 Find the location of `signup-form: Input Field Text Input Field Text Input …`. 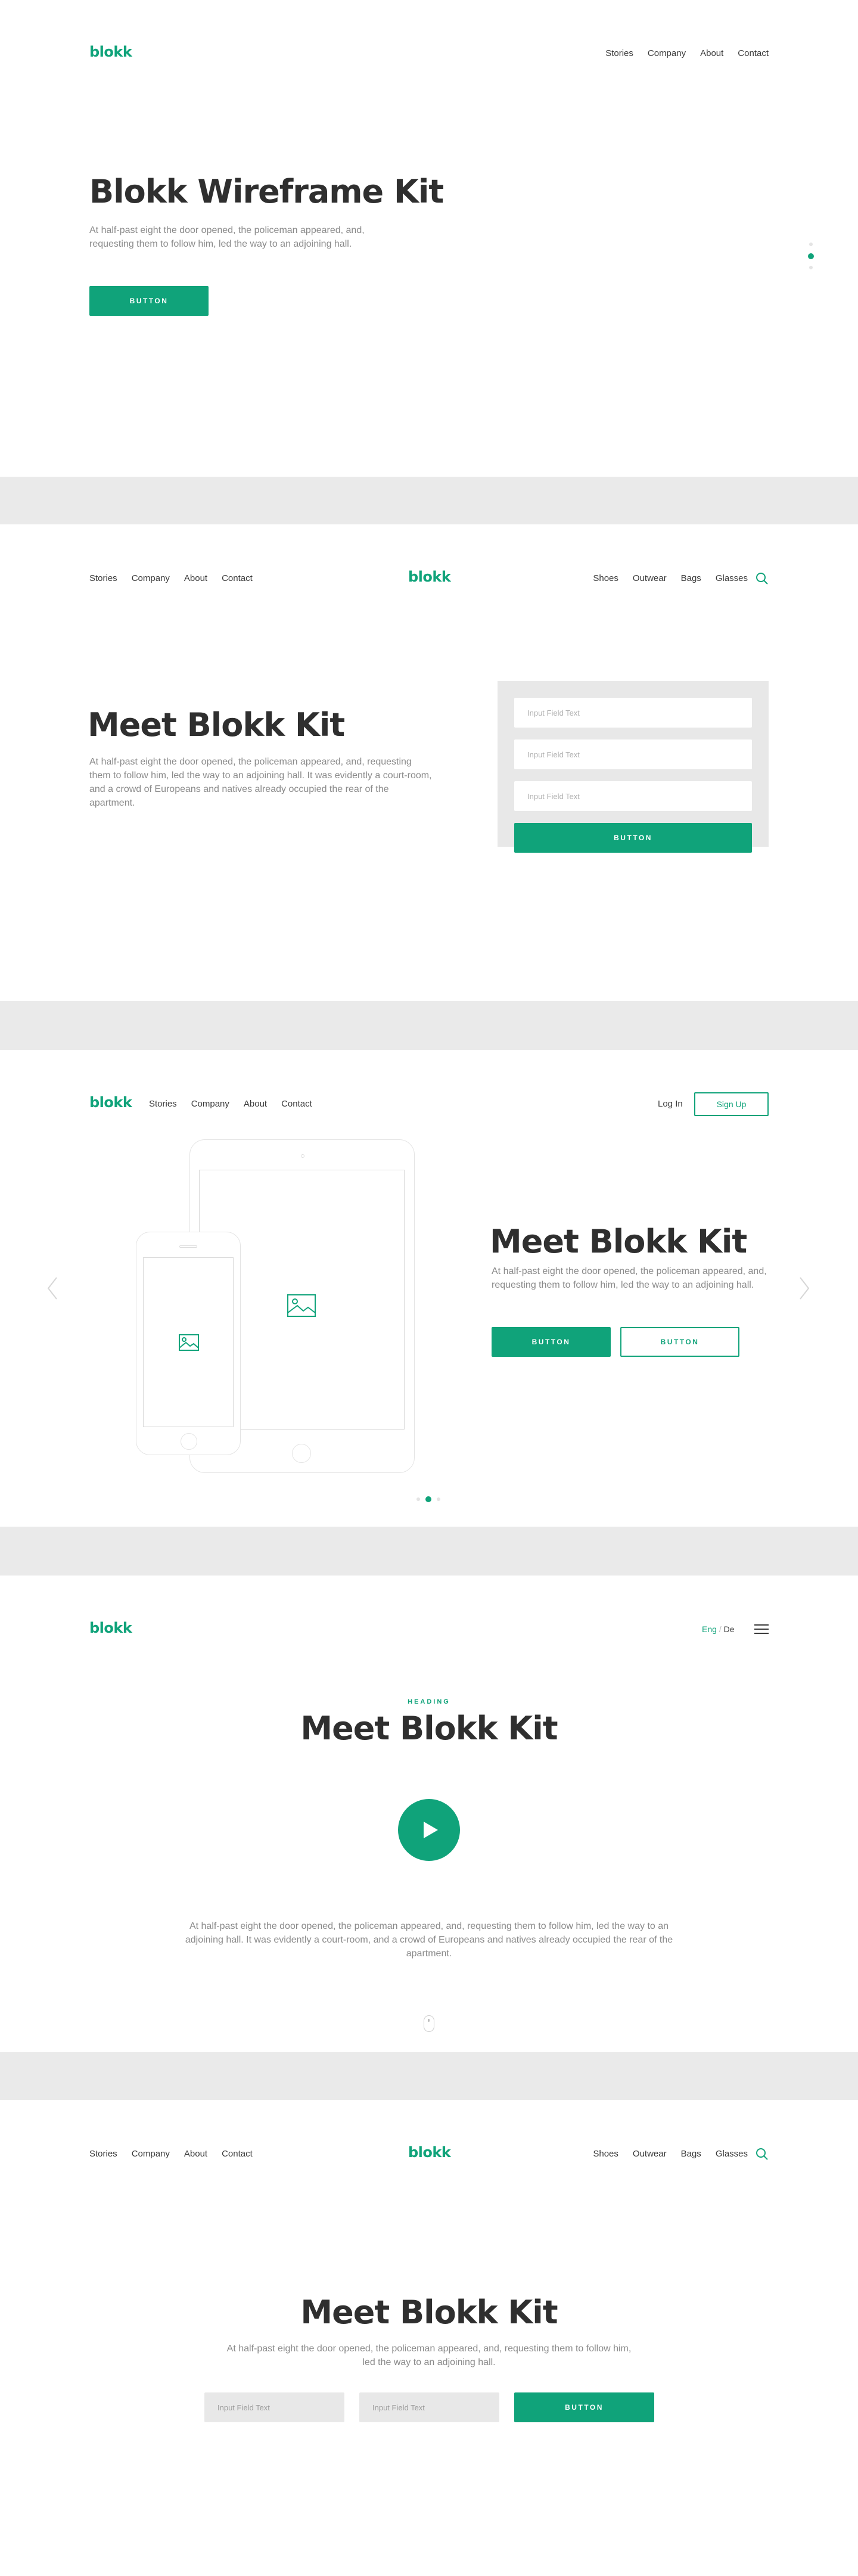

signup-form: Input Field Text Input Field Text Input … is located at coordinates (633, 767).